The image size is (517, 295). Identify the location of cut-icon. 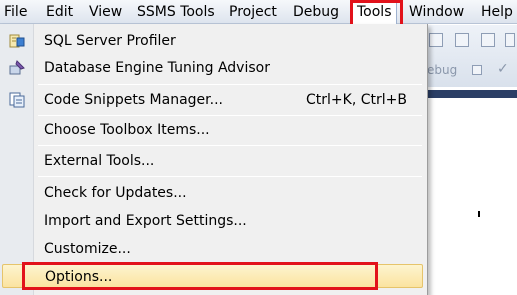
(436, 40).